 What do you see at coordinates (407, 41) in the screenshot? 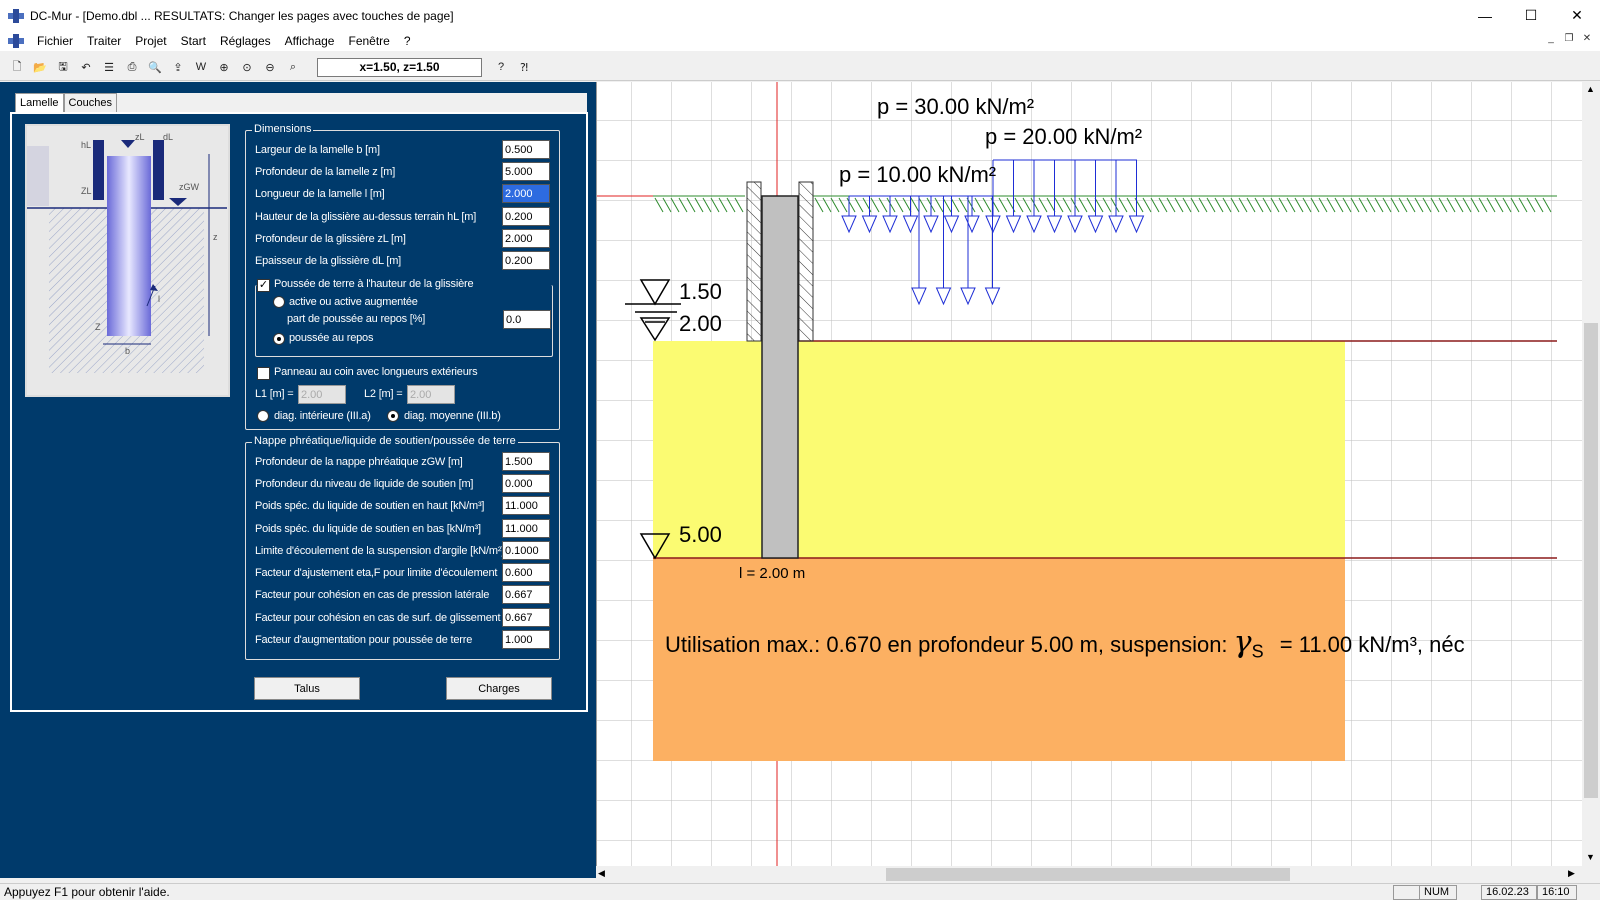
I see `menu-help: ?` at bounding box center [407, 41].